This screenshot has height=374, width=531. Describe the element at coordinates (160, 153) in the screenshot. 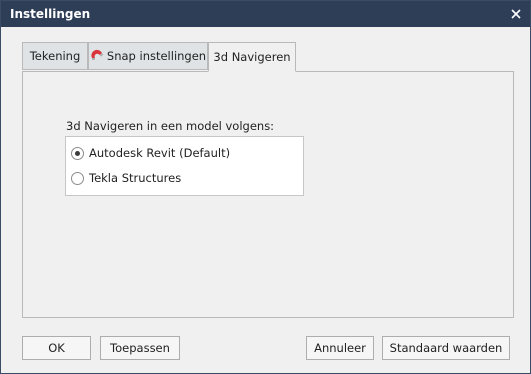

I see `radio-label: Autodesk Revit (Default)` at that location.